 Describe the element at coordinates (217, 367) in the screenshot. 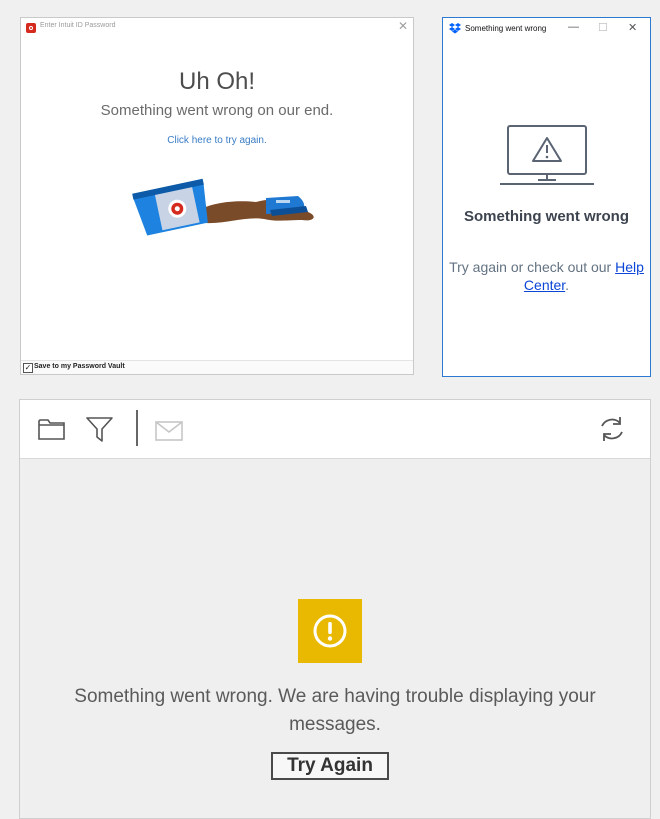

I see `vault-footer: ✓ Save to my Password Vault` at that location.